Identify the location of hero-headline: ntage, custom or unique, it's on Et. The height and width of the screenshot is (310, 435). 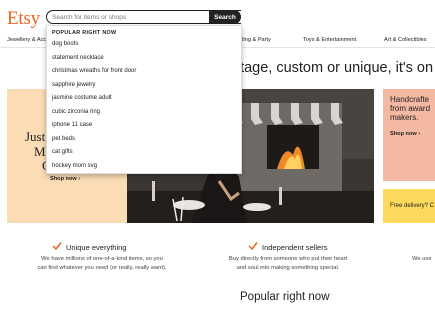
(333, 68).